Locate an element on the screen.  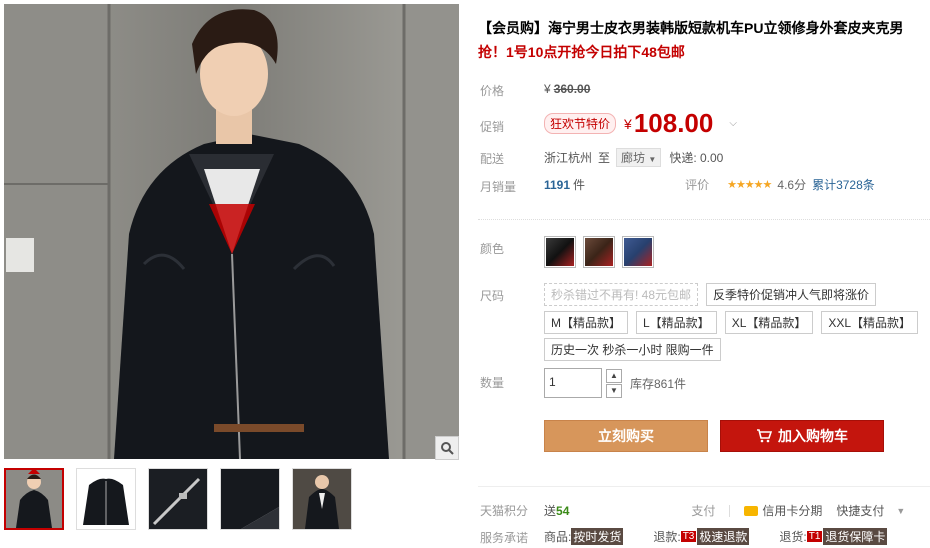
size-row-2: M【精品款】 L【精品款】 XL【精品款】 XXL【精品款】 is located at coordinates (735, 322).